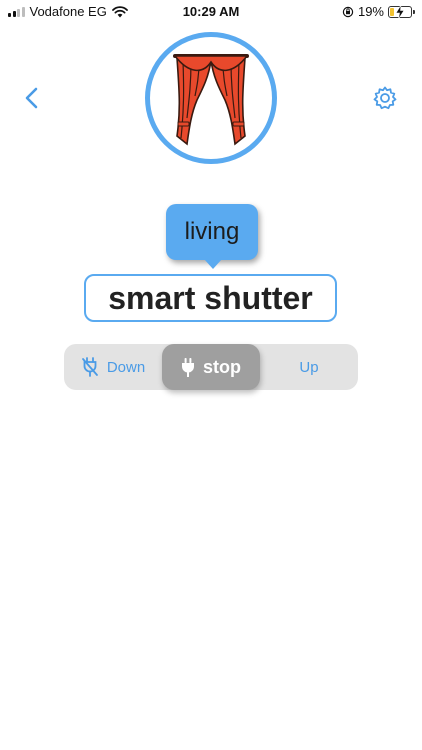 This screenshot has width=422, height=750. I want to click on status-bar: Vodafone EG 10:29 AM 19%, so click(211, 12).